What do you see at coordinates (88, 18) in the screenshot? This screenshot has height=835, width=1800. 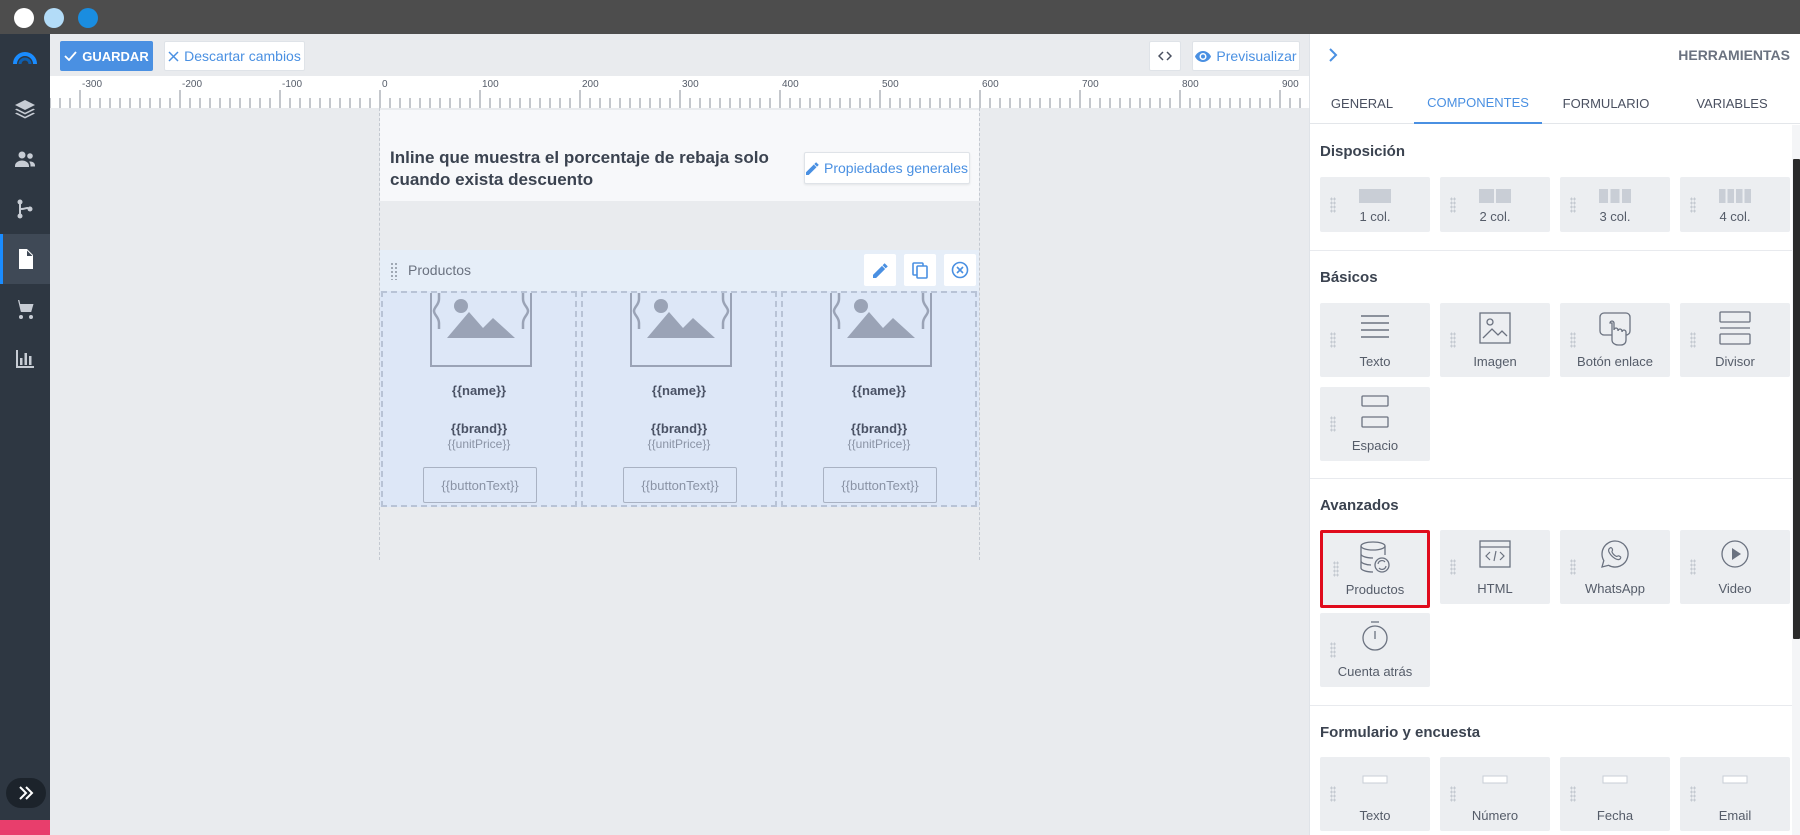 I see `maximize-window-dot` at bounding box center [88, 18].